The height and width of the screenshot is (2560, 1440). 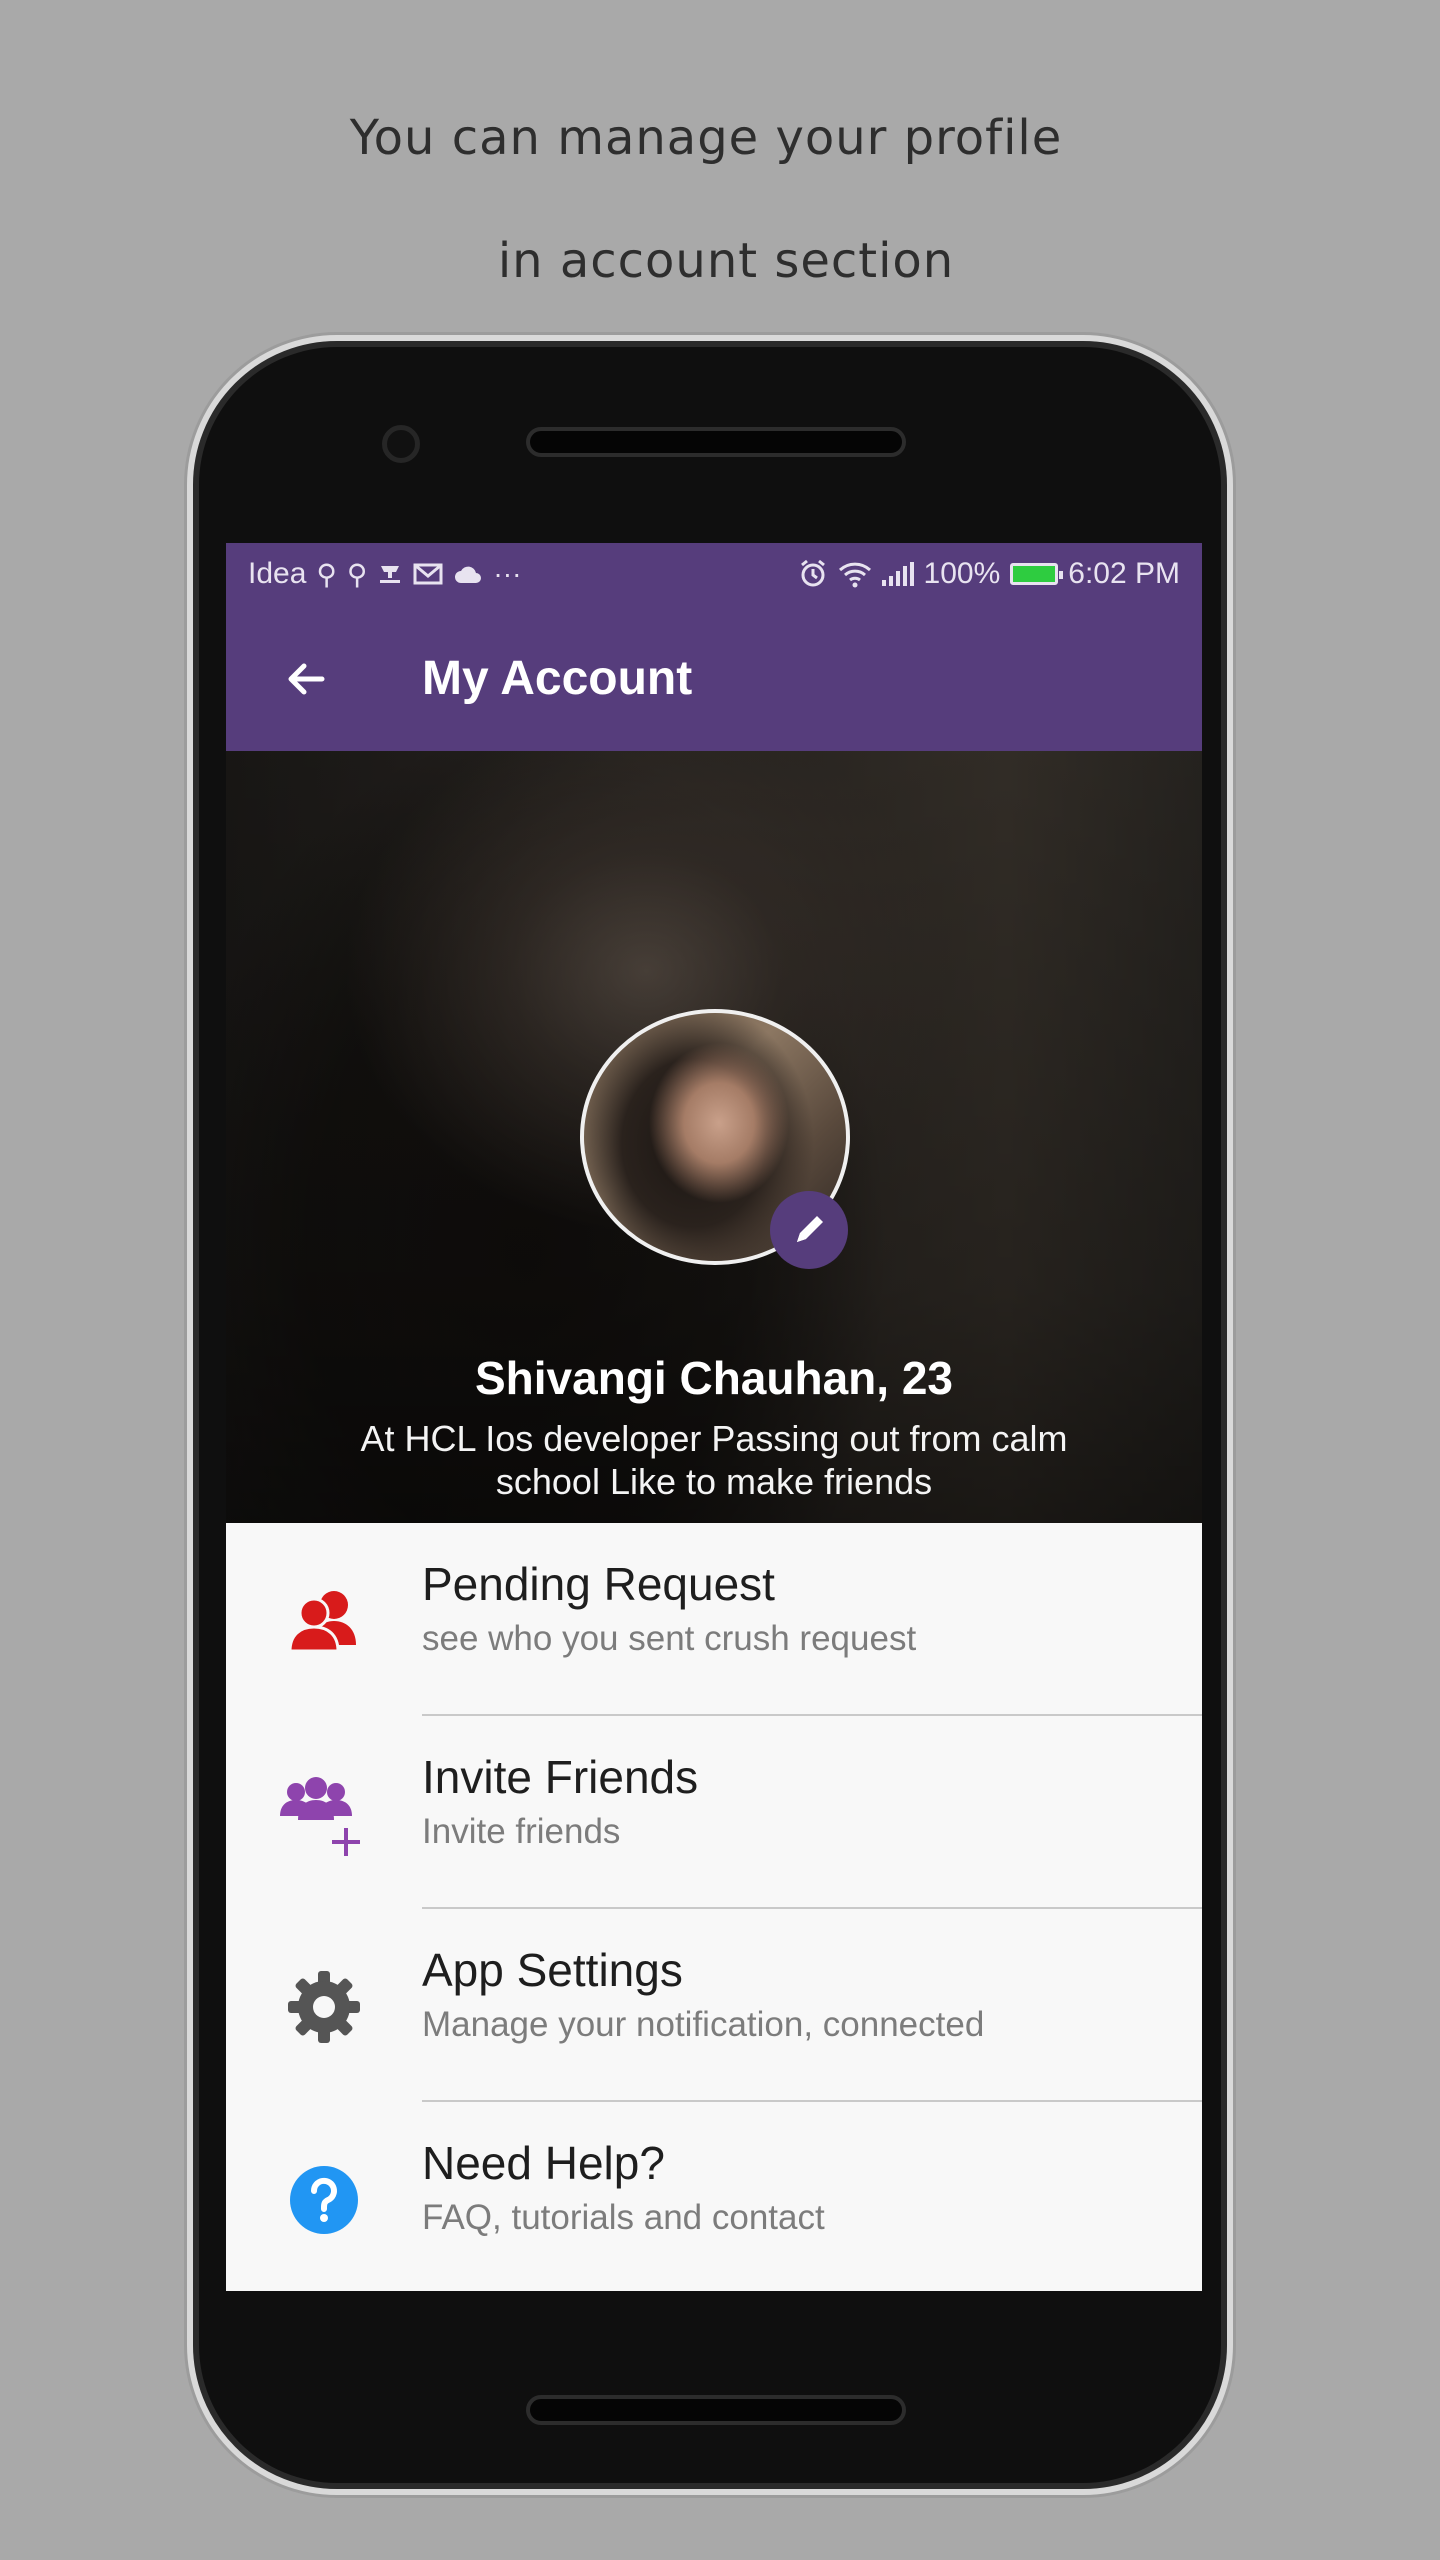 What do you see at coordinates (552, 1970) in the screenshot?
I see `menu-item-title: App Settings` at bounding box center [552, 1970].